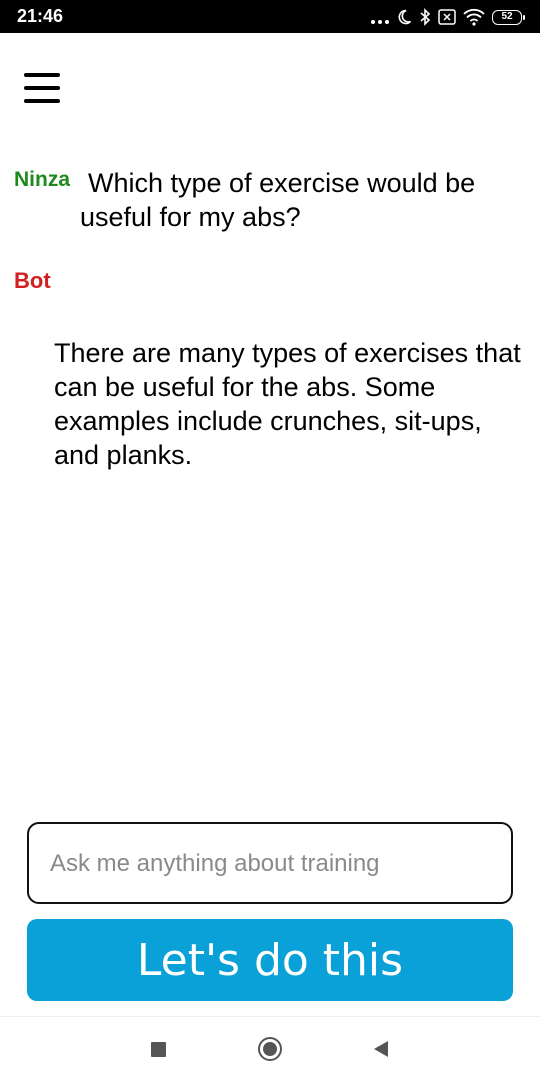 The width and height of the screenshot is (540, 1081). I want to click on navigation-bar, so click(270, 1048).